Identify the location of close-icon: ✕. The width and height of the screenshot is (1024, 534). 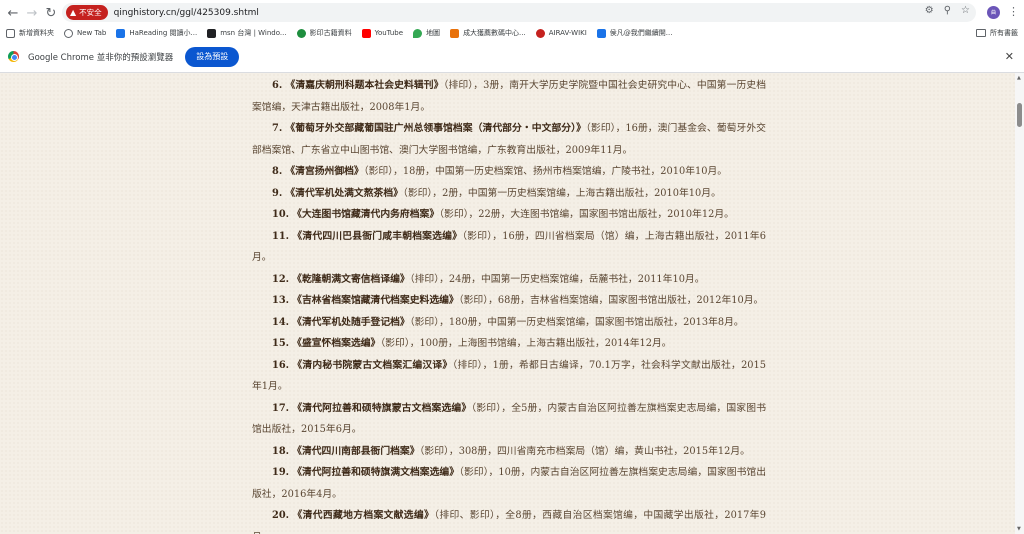
(1009, 56).